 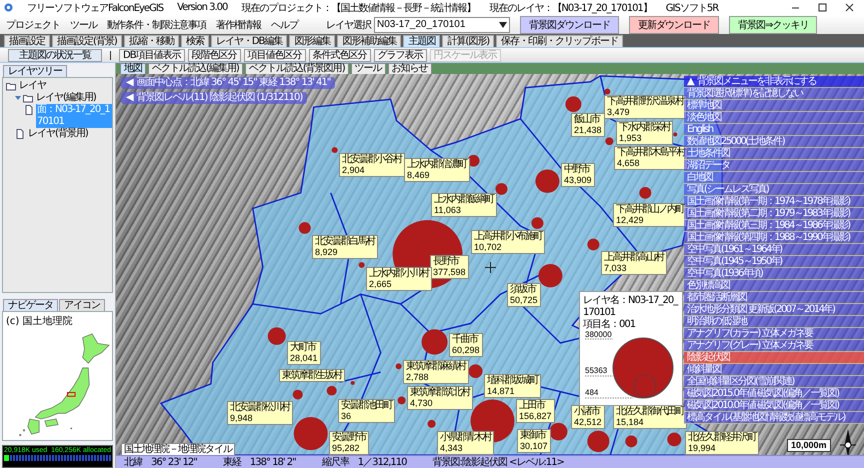 I want to click on background-map-item: 白地図, so click(x=774, y=178).